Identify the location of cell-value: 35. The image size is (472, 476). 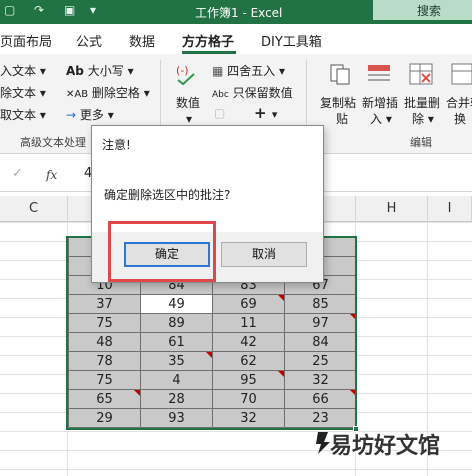
(176, 361).